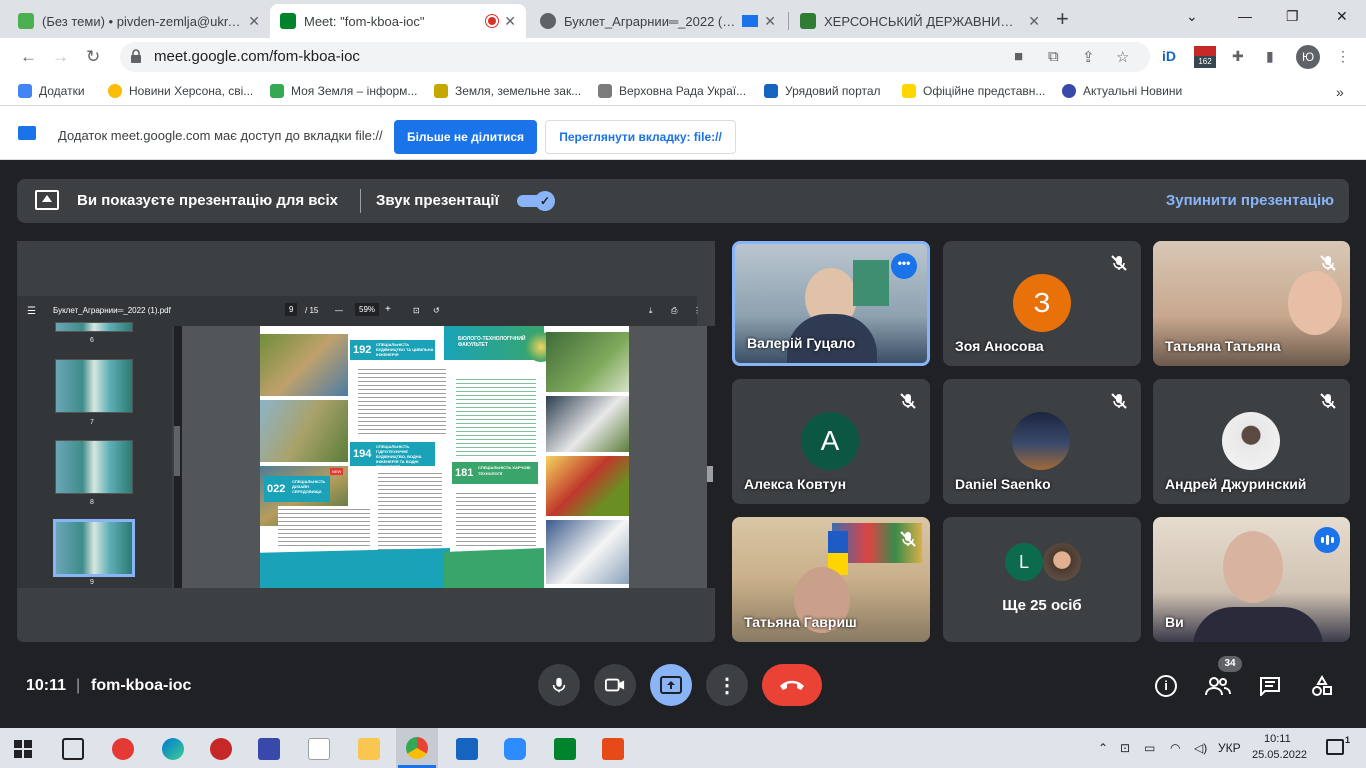 This screenshot has height=768, width=1366. I want to click on activities-button, so click(1322, 686).